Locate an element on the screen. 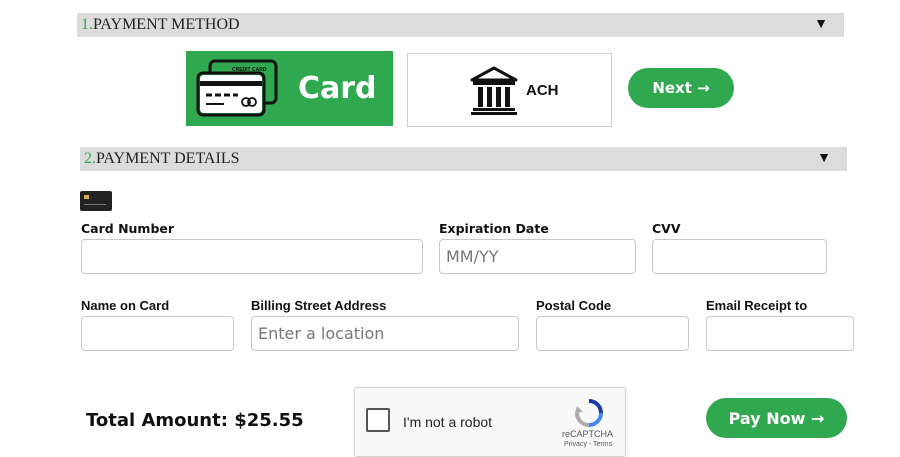  postal-code-input is located at coordinates (612, 333).